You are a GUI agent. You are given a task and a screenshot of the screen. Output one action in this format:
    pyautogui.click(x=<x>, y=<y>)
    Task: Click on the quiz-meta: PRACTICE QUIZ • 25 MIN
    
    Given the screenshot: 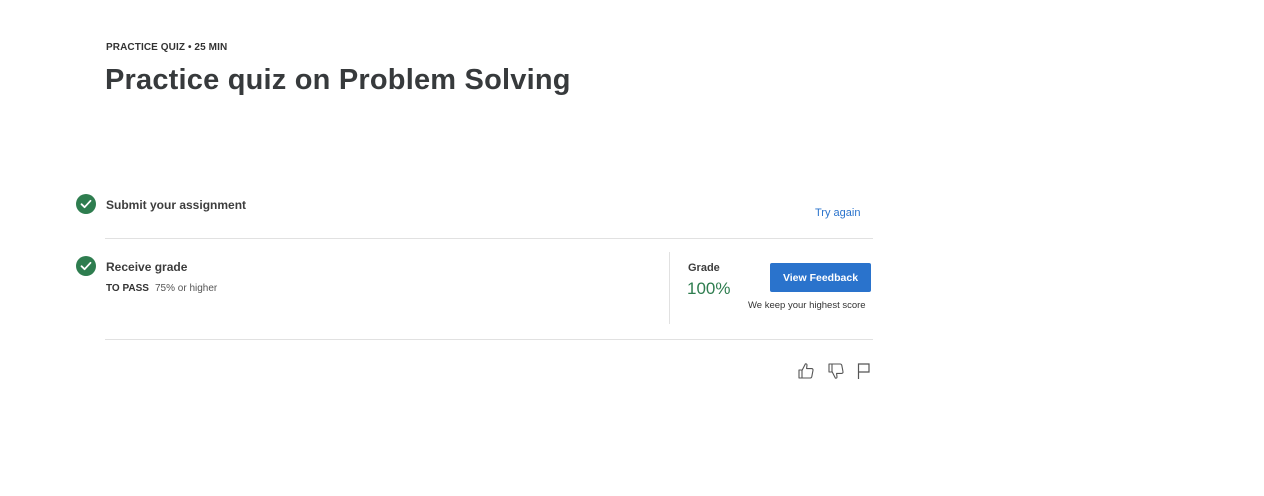 What is the action you would take?
    pyautogui.click(x=167, y=47)
    